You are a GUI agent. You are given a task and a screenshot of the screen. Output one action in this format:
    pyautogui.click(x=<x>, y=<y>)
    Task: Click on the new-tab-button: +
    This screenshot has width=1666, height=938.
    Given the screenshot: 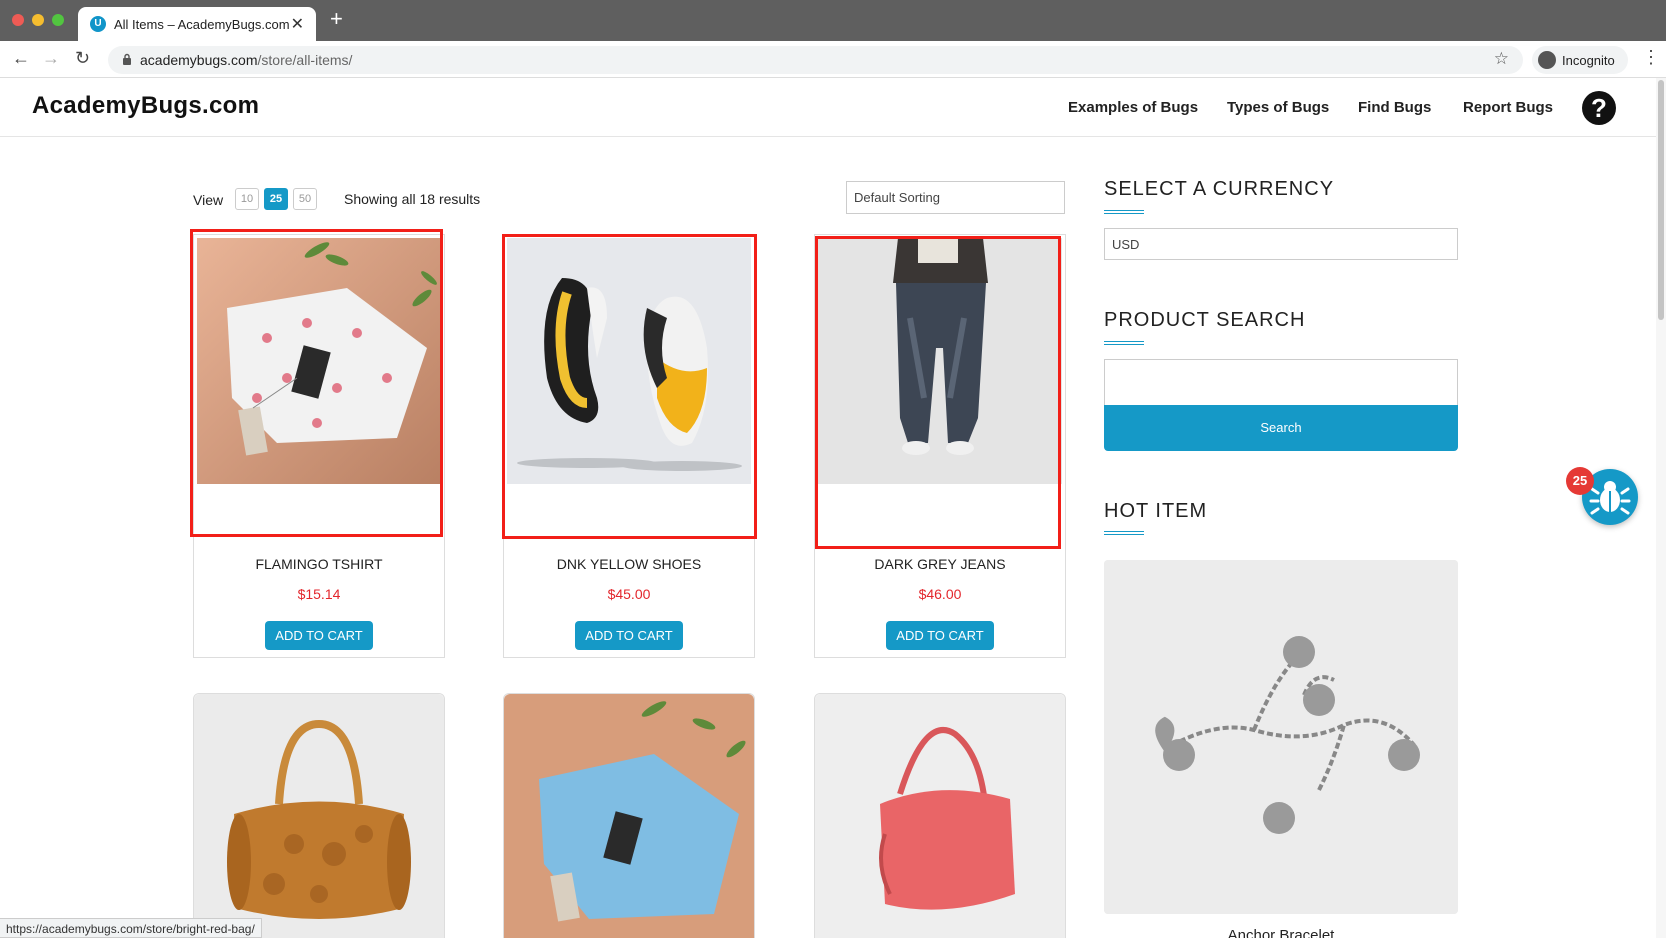 What is the action you would take?
    pyautogui.click(x=336, y=19)
    